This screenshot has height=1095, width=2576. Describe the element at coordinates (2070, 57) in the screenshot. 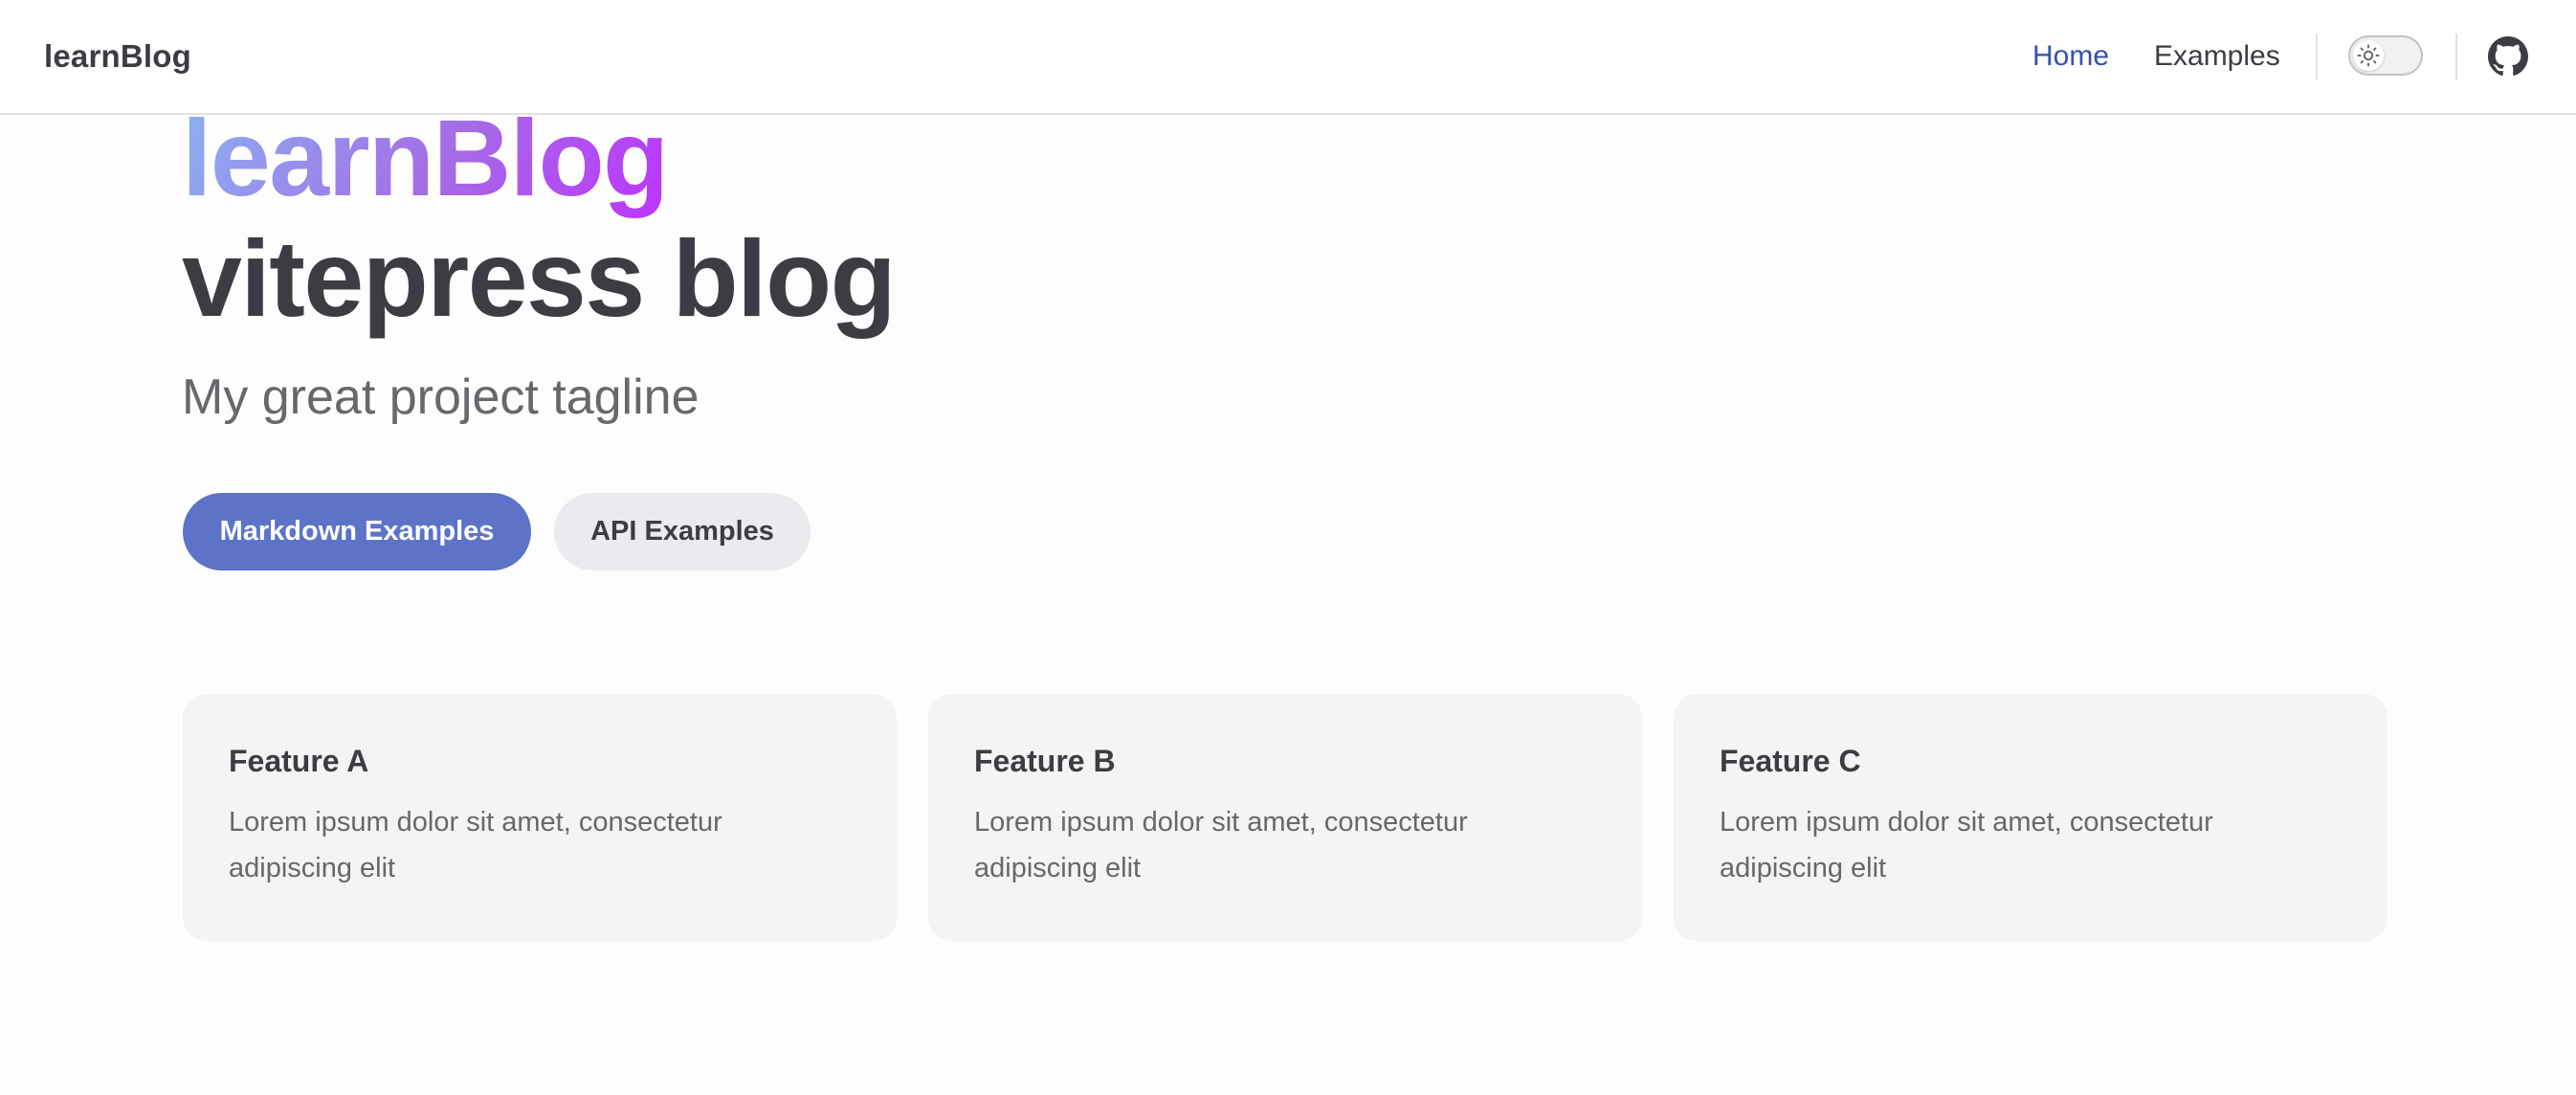

I see `nav-link-home: Home` at that location.